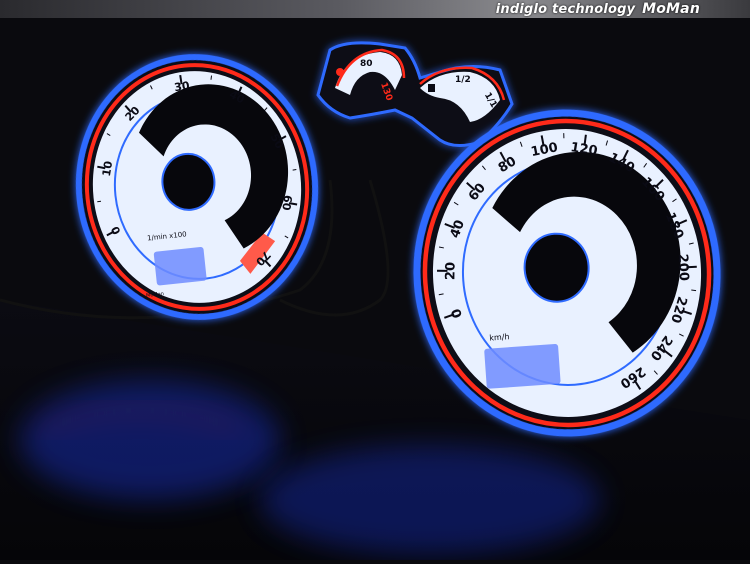  Describe the element at coordinates (671, 9) in the screenshot. I see `banner-brand: MoMan` at that location.